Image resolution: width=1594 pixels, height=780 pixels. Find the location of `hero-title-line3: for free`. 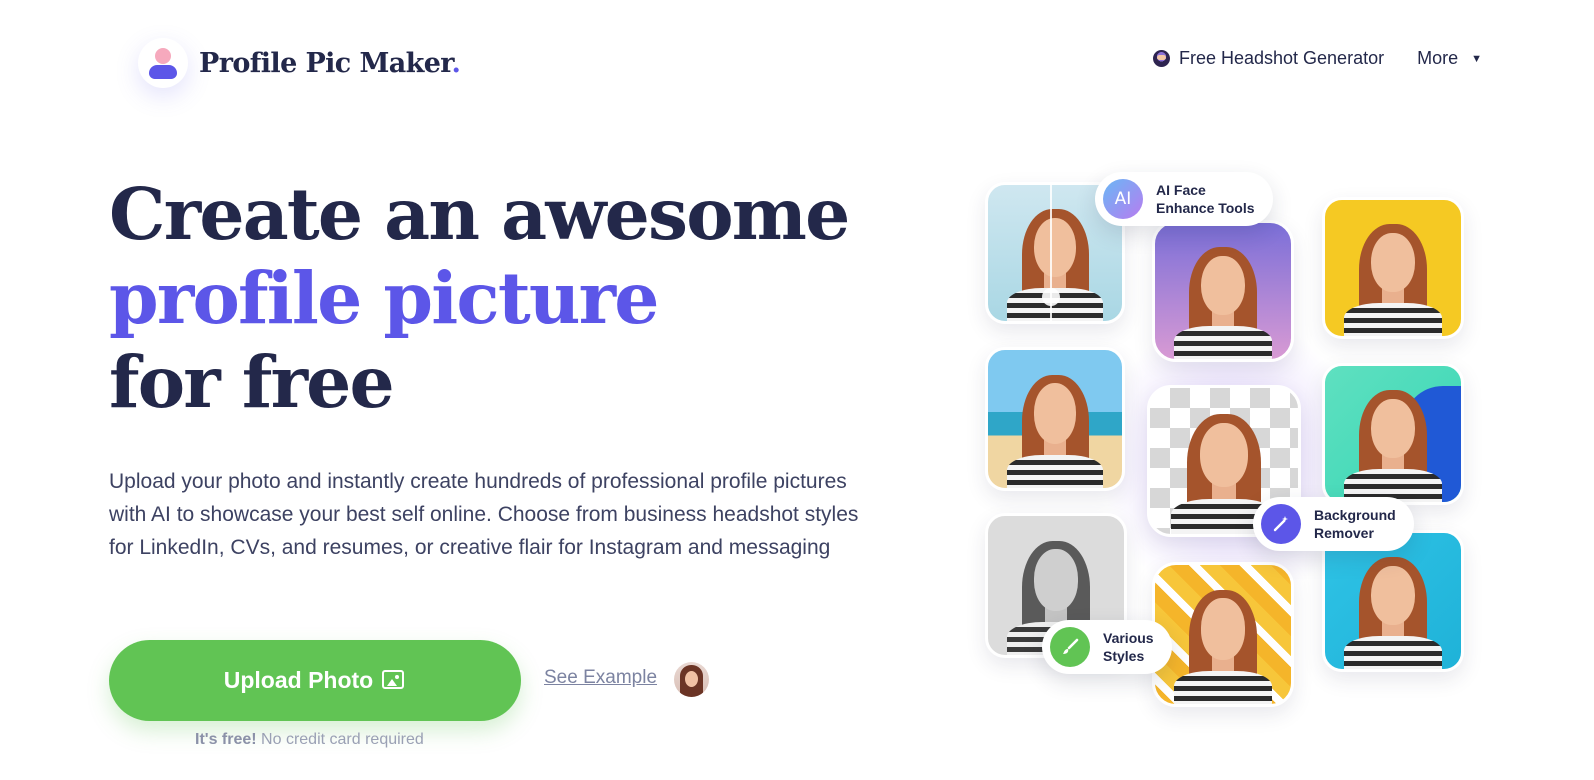

hero-title-line3: for free is located at coordinates (252, 382).